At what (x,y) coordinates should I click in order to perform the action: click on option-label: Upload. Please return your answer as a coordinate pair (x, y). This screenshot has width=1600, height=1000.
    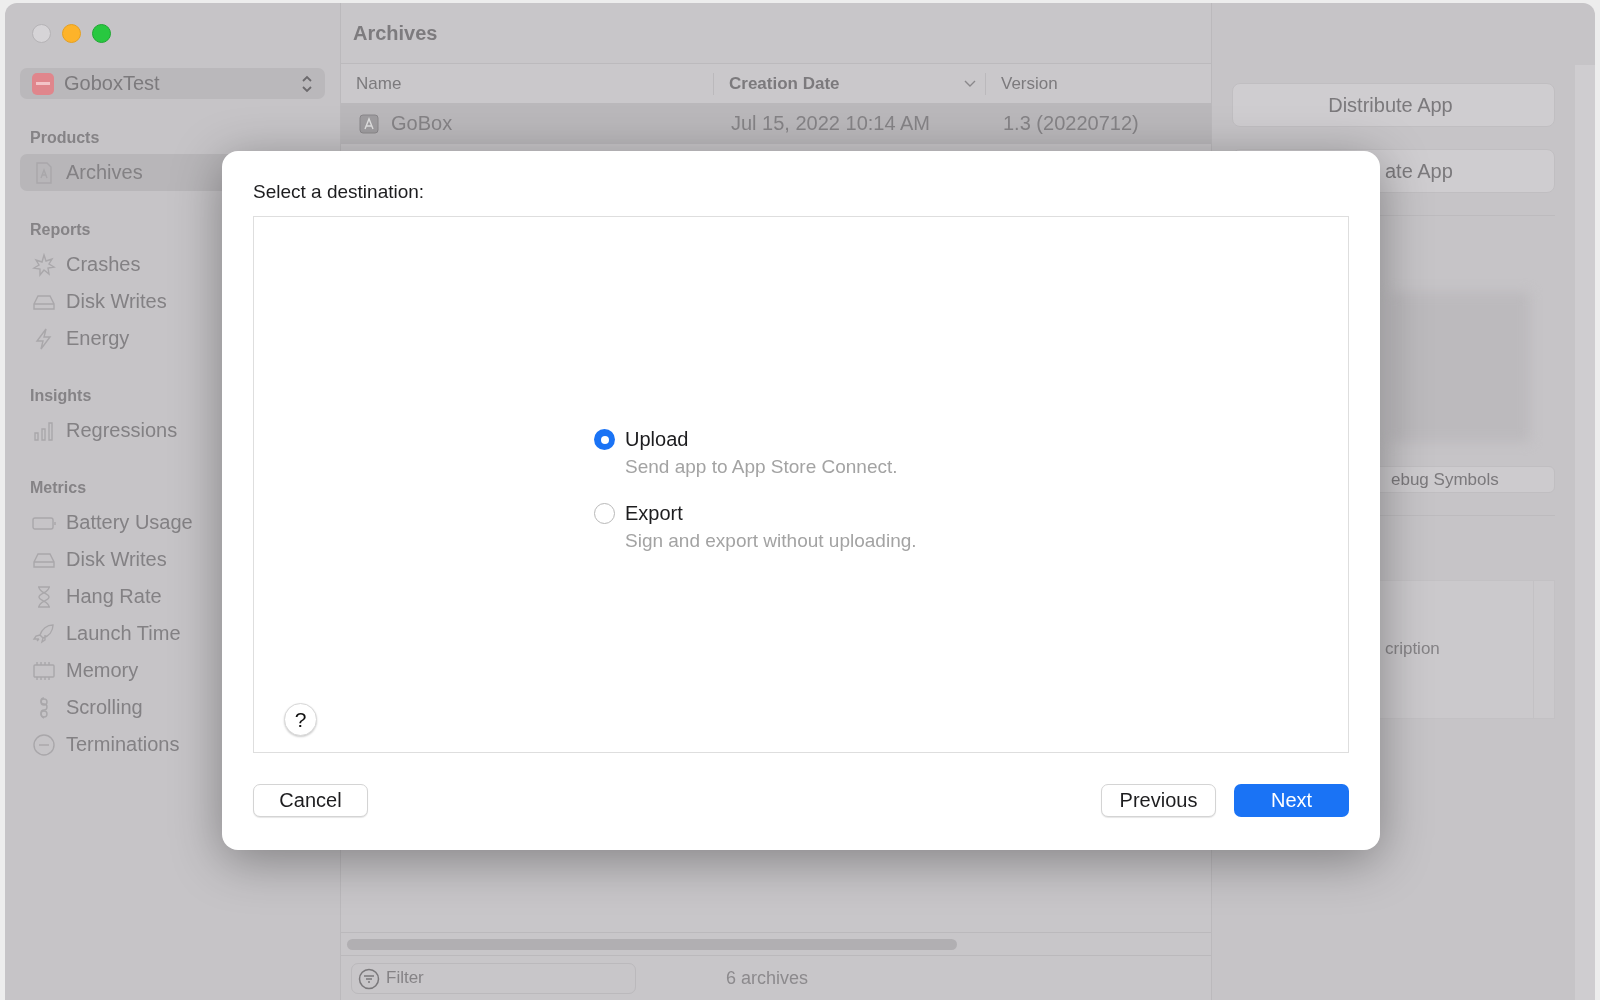
    Looking at the image, I should click on (657, 439).